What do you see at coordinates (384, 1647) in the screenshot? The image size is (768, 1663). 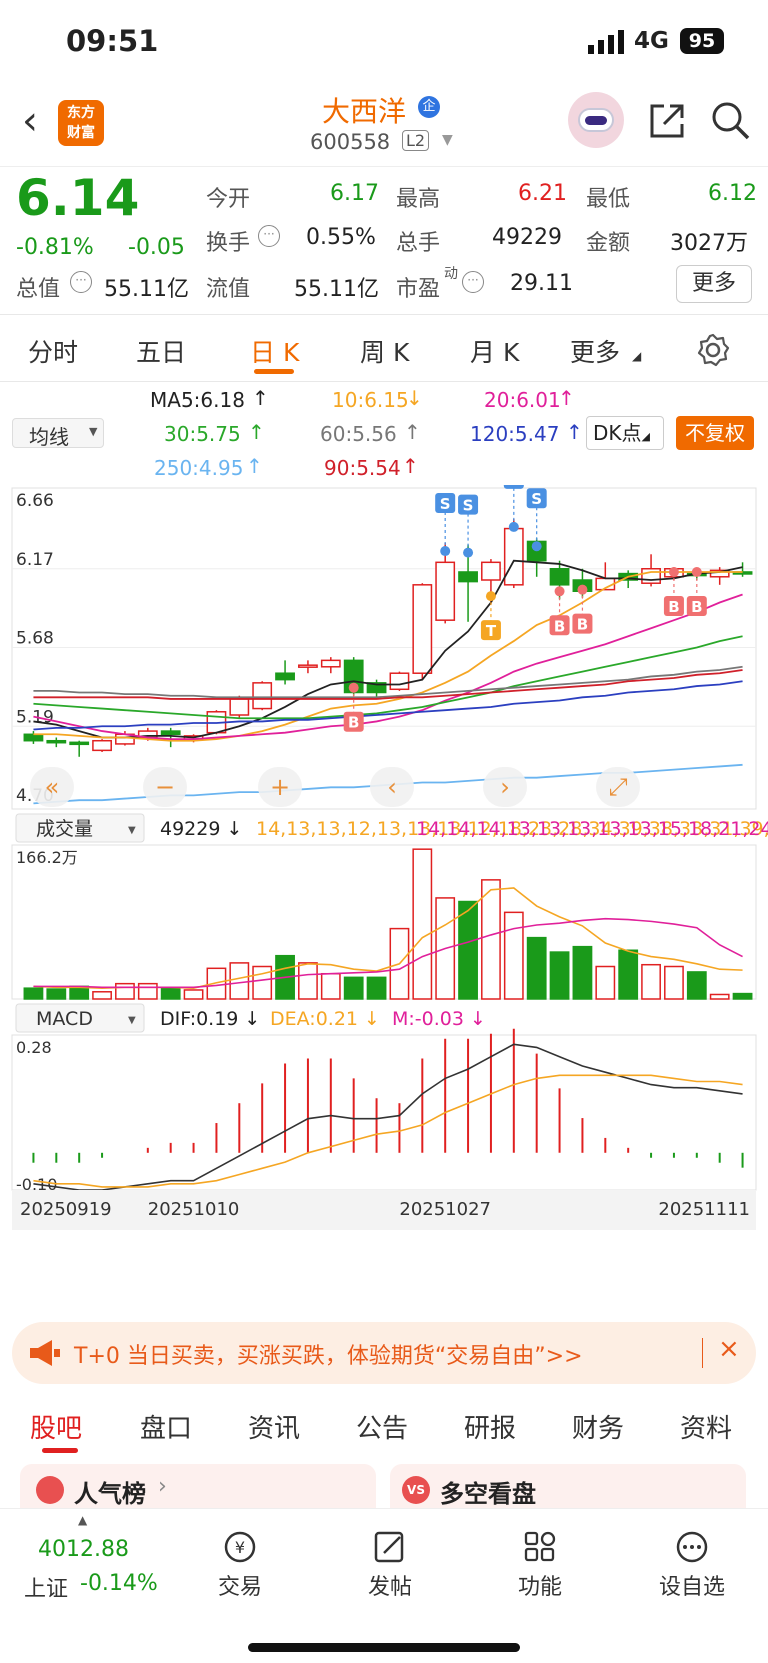 I see `home-indicator` at bounding box center [384, 1647].